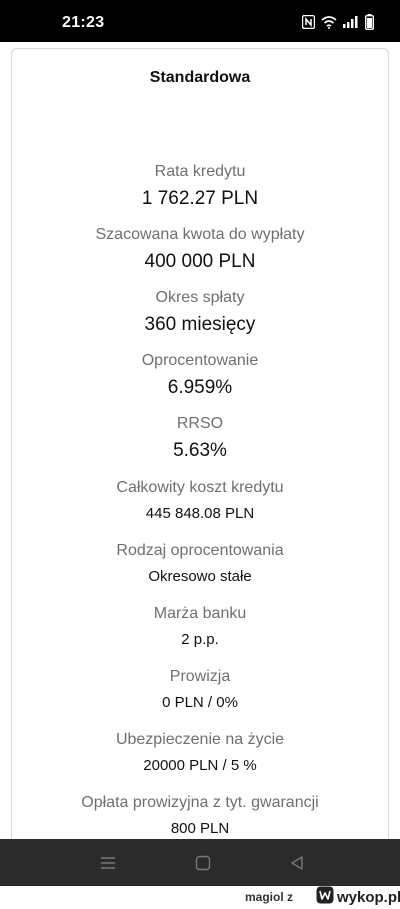  I want to click on detail-repayment-period: Okres spłaty 360 miesięcy, so click(200, 312).